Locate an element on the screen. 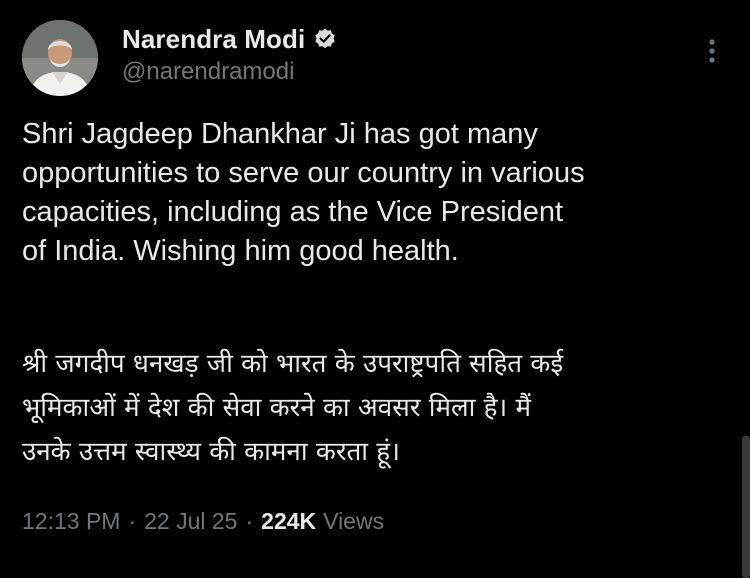 The width and height of the screenshot is (750, 578). author-handle: @narendramodi is located at coordinates (208, 72).